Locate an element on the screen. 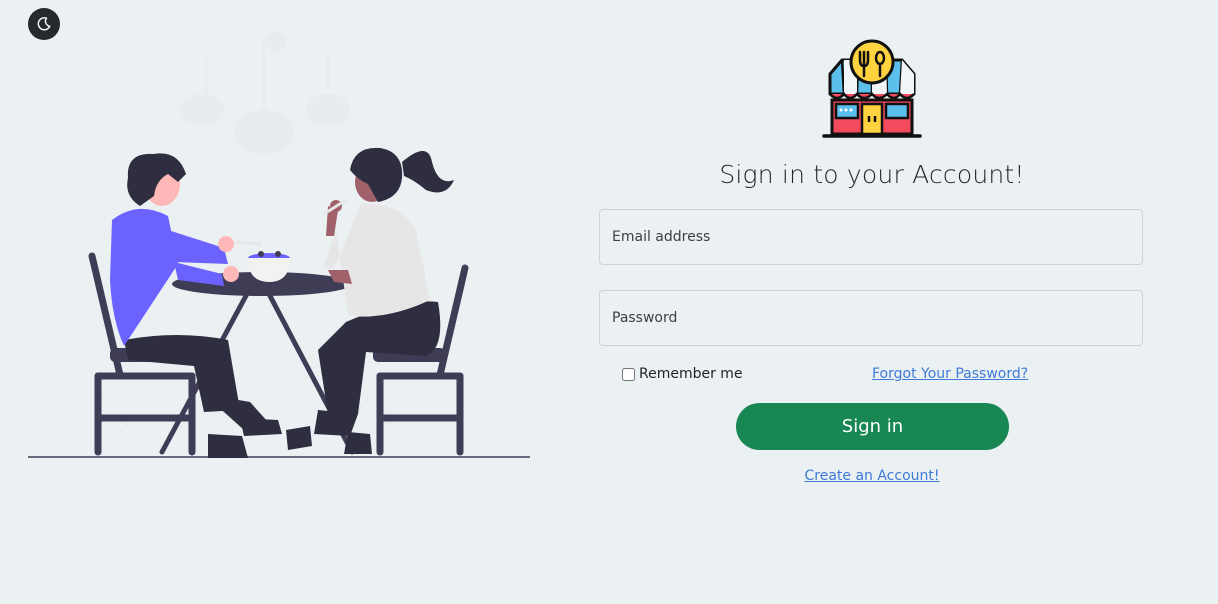 The width and height of the screenshot is (1218, 604). create-account-link: Create an Account! is located at coordinates (871, 476).